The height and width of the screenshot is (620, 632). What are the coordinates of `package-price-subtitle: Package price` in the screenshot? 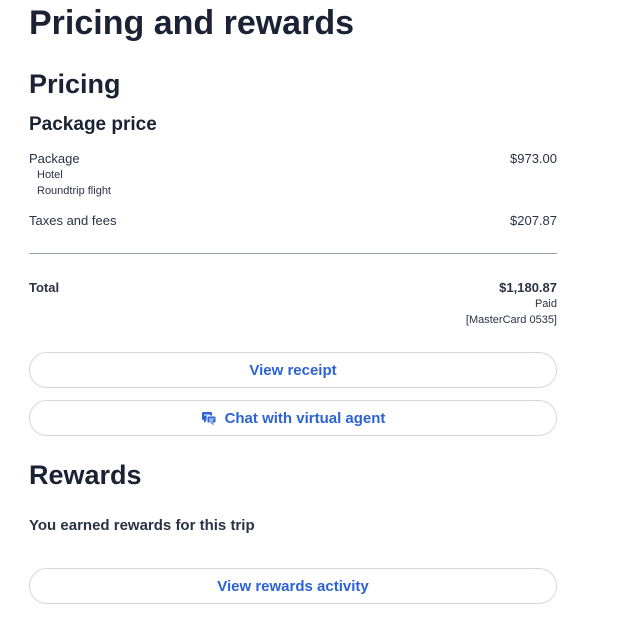 It's located at (93, 124).